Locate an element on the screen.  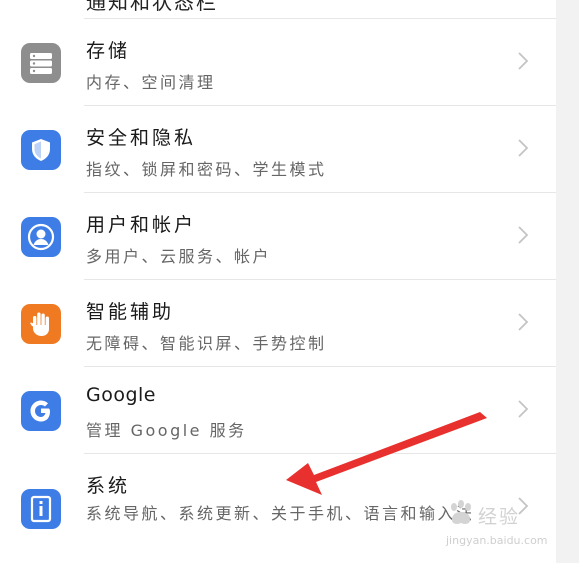
cut-off-row-title: 通知和状态栏 is located at coordinates (152, 7).